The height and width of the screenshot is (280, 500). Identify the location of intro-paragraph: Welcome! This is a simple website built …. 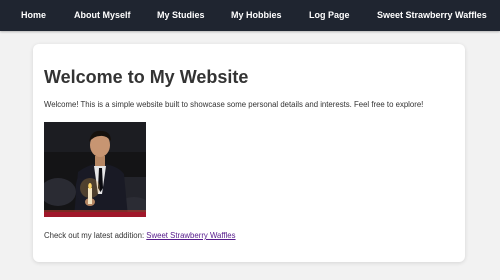
(234, 104).